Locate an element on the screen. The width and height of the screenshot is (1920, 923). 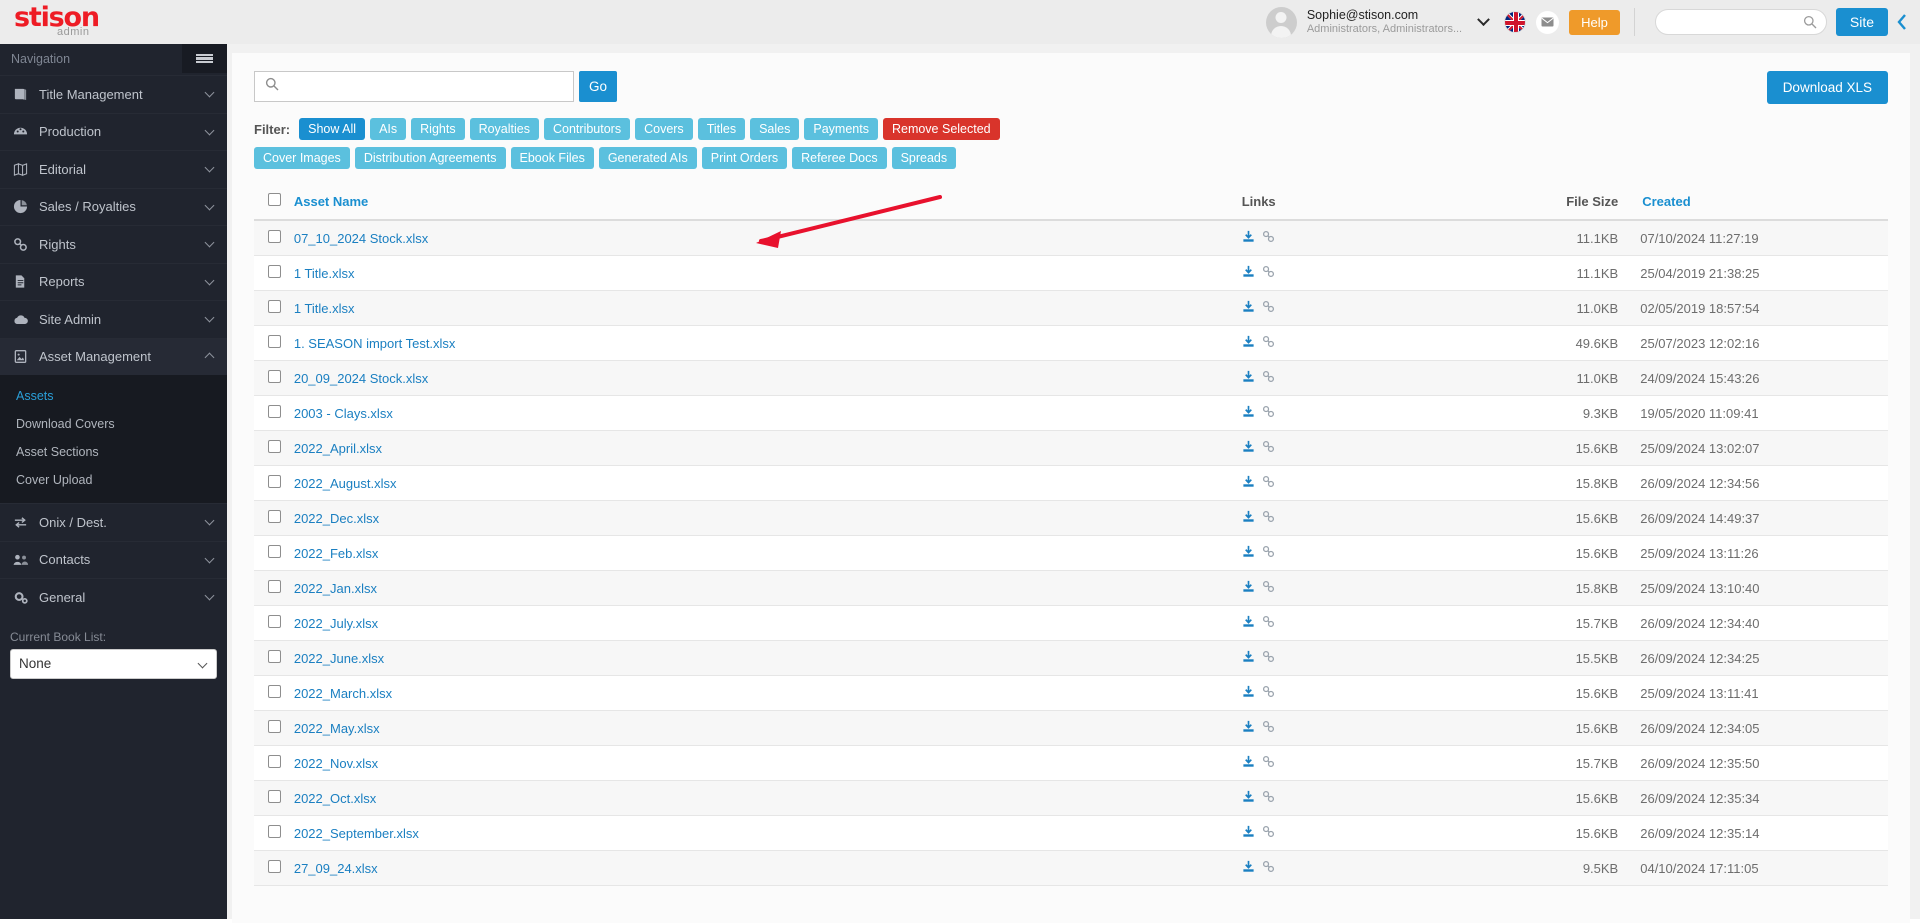
uk-flag-icon is located at coordinates (1515, 22).